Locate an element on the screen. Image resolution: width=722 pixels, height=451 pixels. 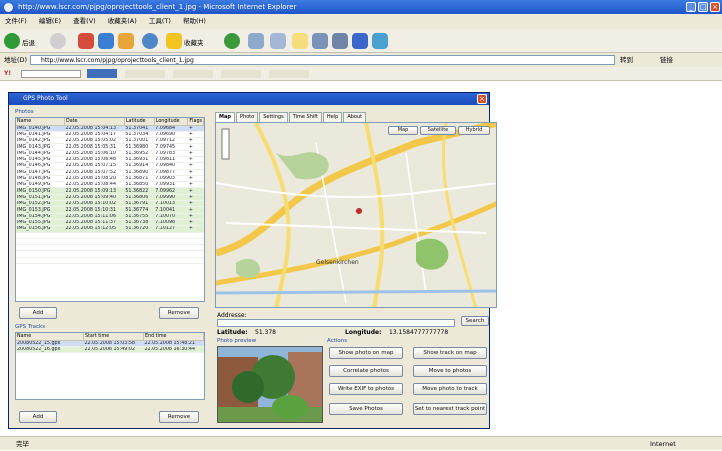
folder-icon is located at coordinates (300, 41).